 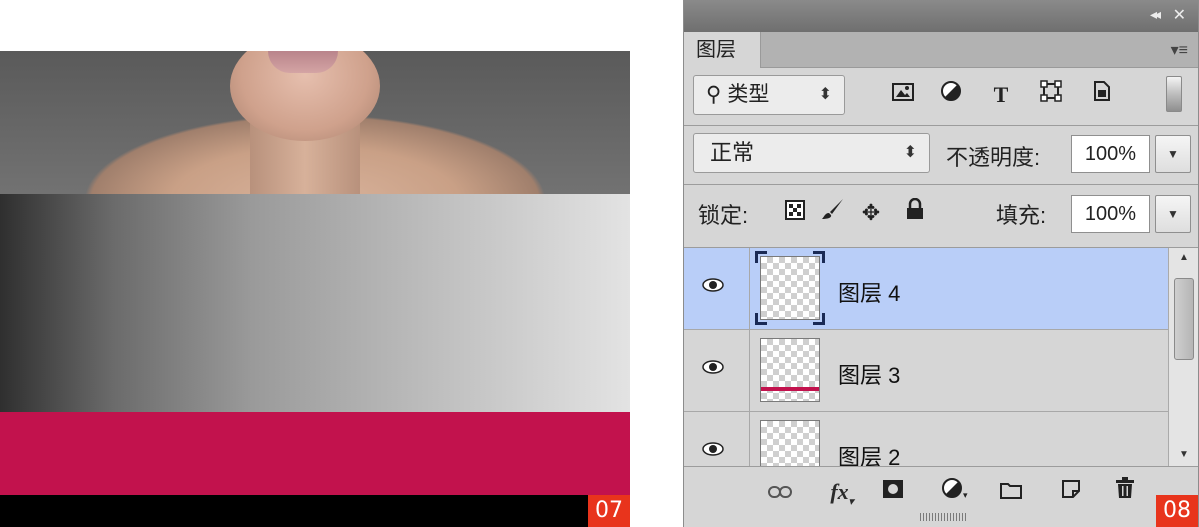 What do you see at coordinates (790, 389) in the screenshot?
I see `thumbnail-red-strip` at bounding box center [790, 389].